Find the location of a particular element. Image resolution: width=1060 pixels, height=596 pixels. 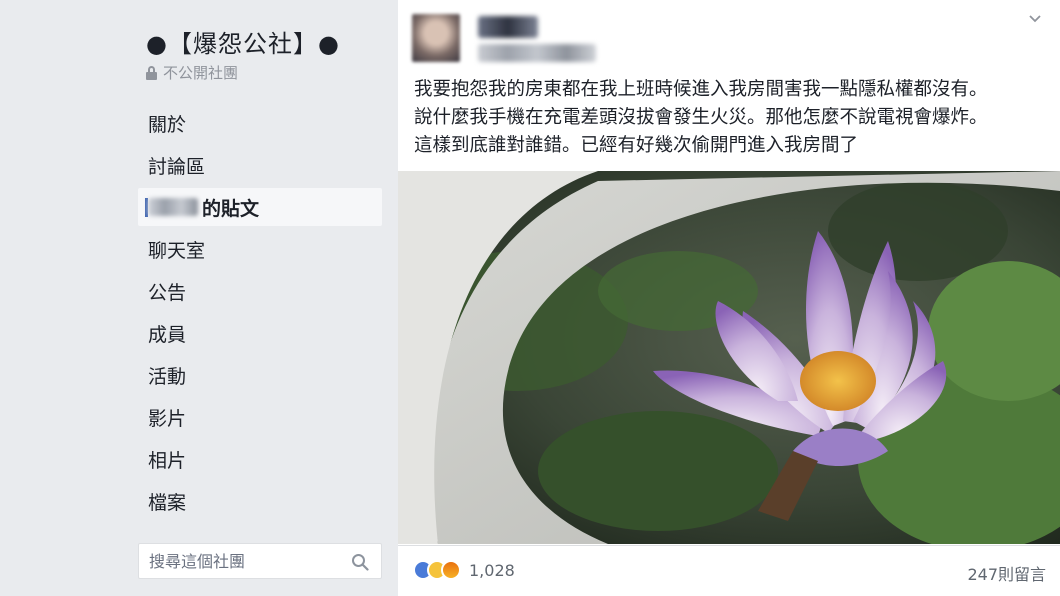

nav-item-label: 成員 is located at coordinates (167, 334).